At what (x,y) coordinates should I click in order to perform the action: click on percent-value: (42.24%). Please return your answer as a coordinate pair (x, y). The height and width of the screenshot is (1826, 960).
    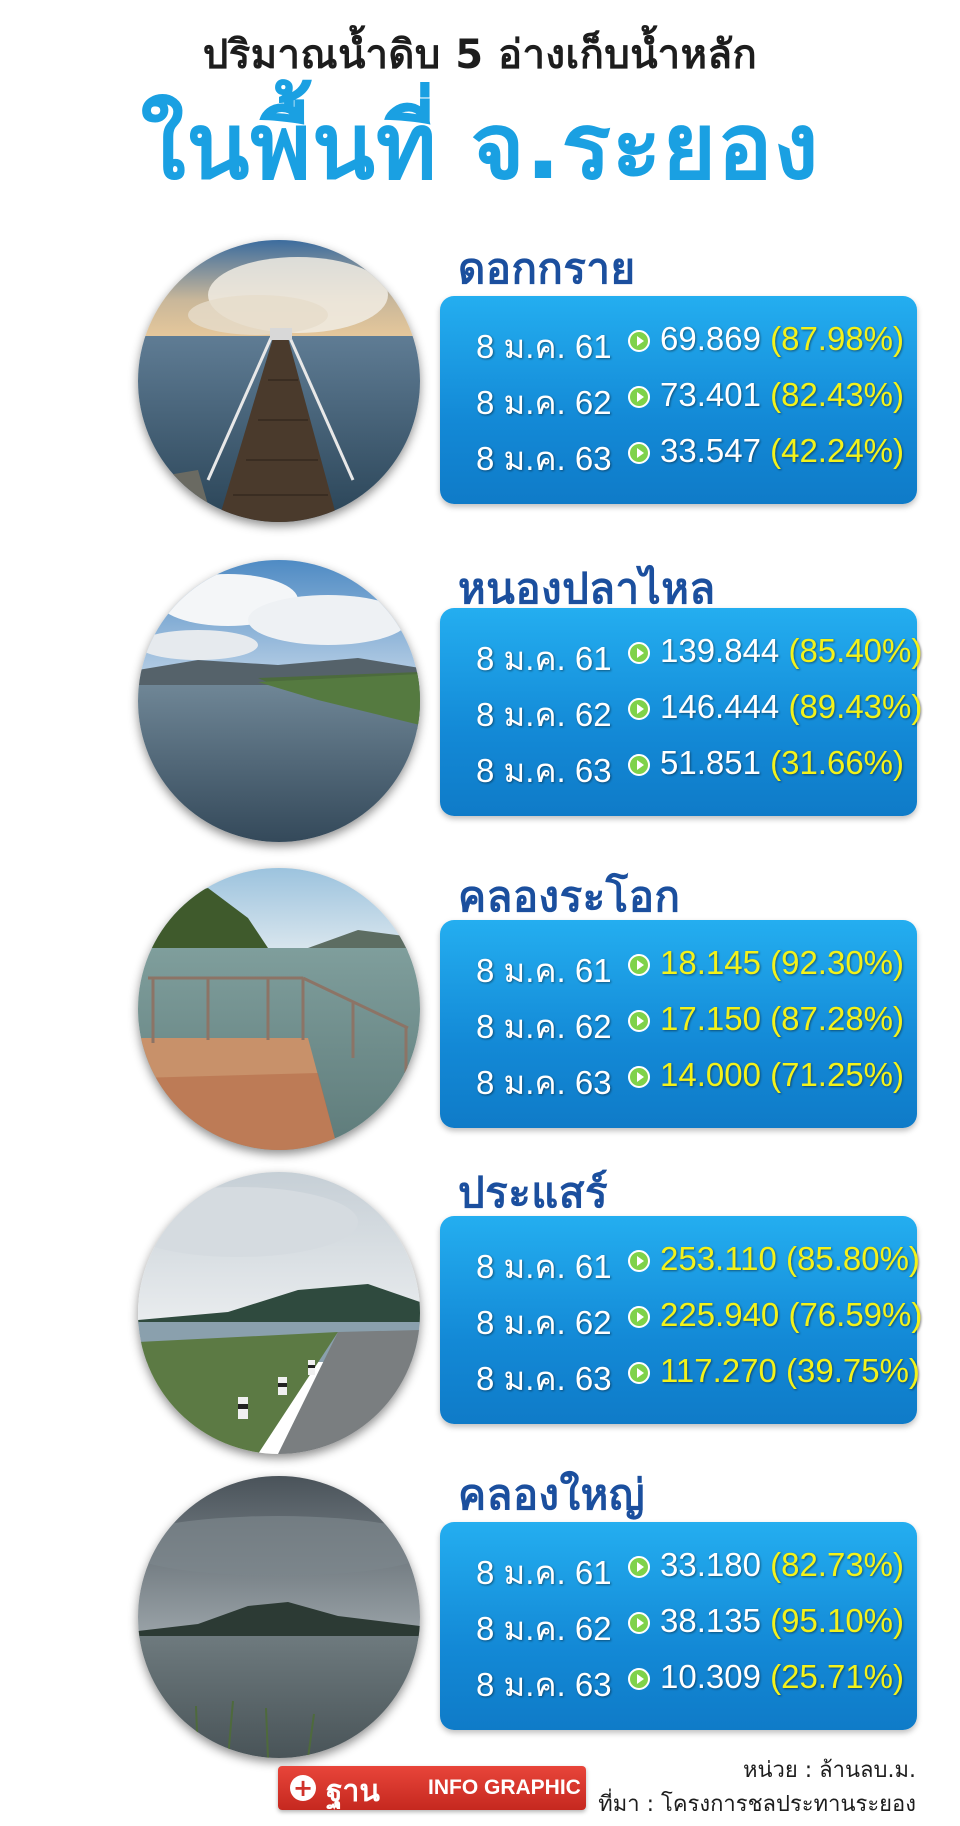
    Looking at the image, I should click on (837, 450).